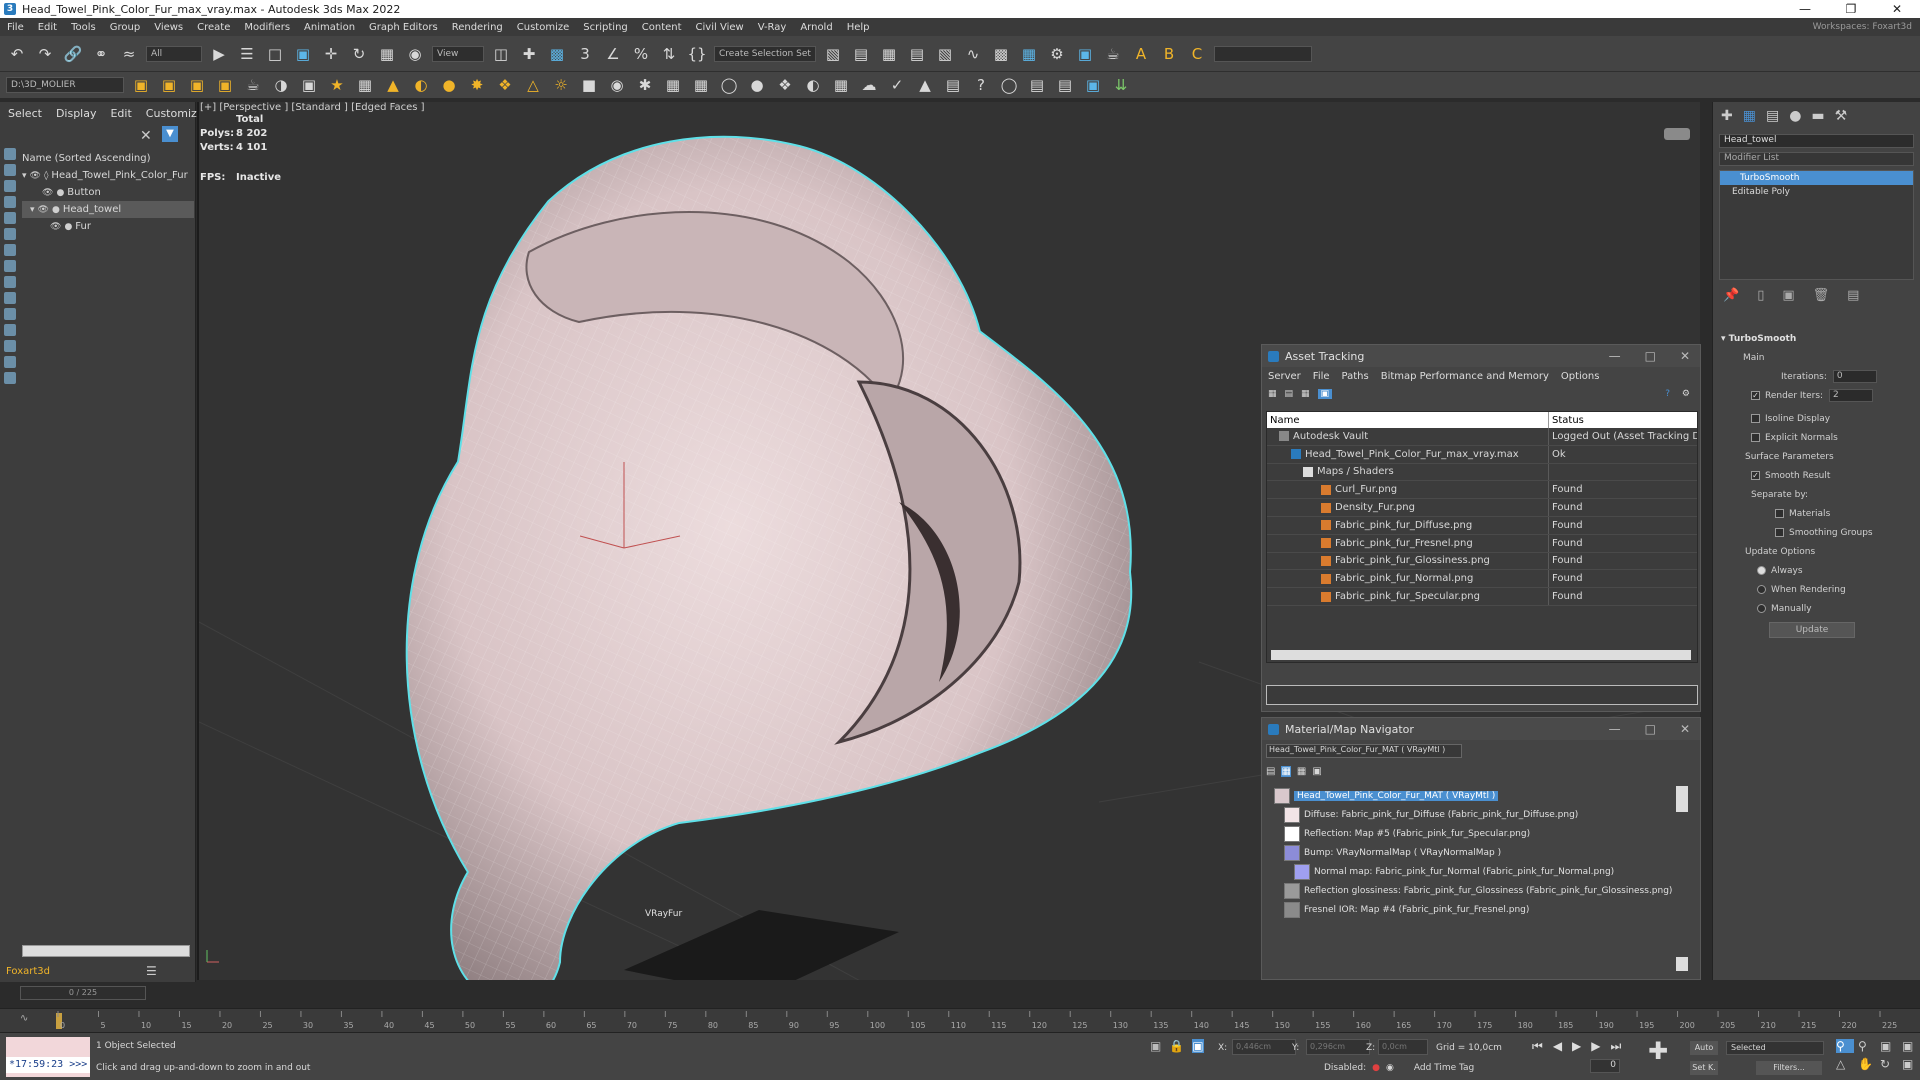 The image size is (1920, 1080). Describe the element at coordinates (605, 27) in the screenshot. I see `menu-scripting: Scripting` at that location.